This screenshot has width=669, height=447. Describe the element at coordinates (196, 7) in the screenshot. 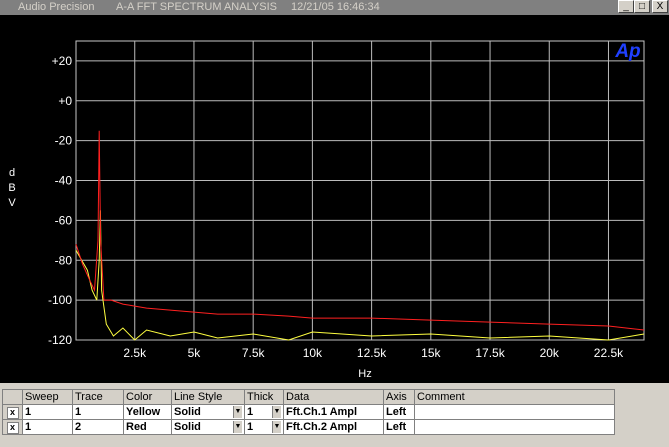

I see `window-title: A-A FFT SPECTRUM ANALYSIS` at that location.